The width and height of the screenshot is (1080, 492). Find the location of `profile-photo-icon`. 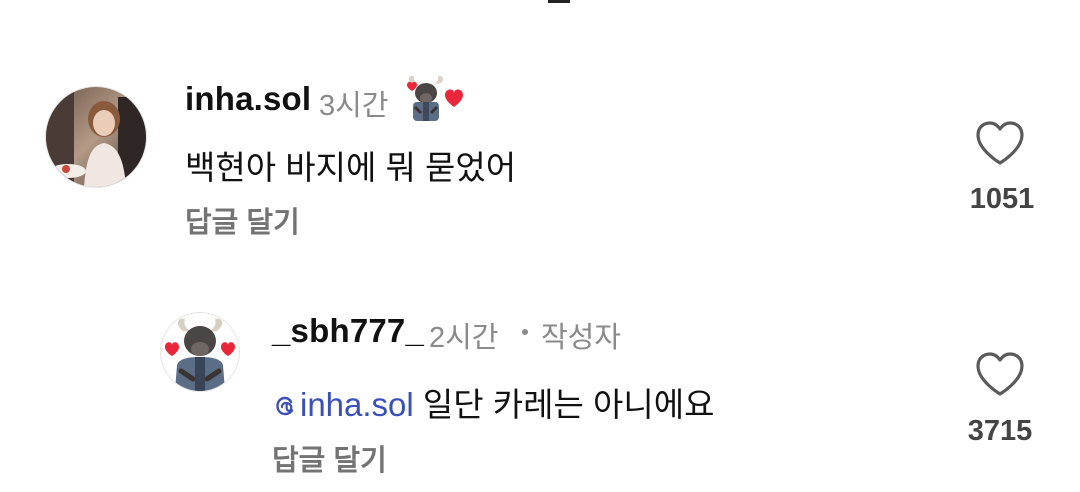

profile-photo-icon is located at coordinates (96, 137).